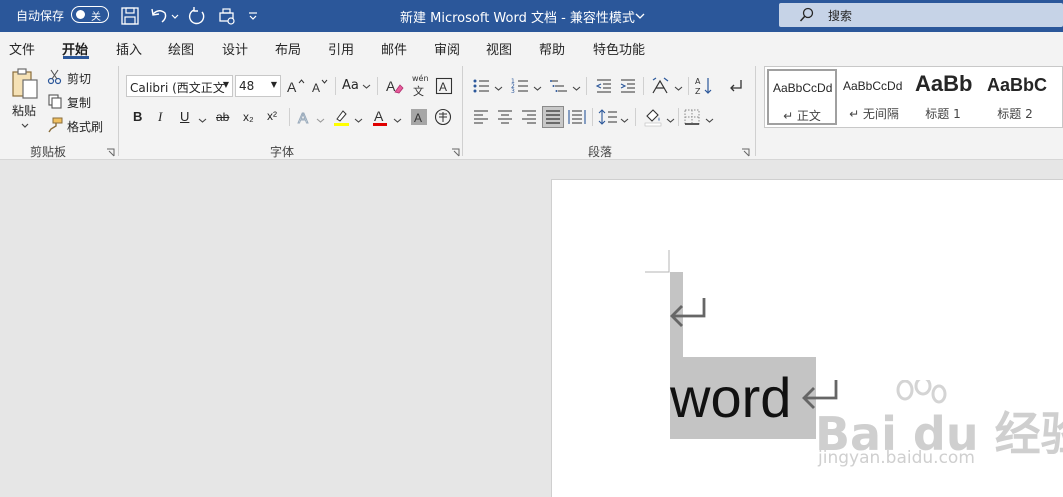 This screenshot has height=497, width=1063. Describe the element at coordinates (320, 86) in the screenshot. I see `shrink-font-button: A` at that location.